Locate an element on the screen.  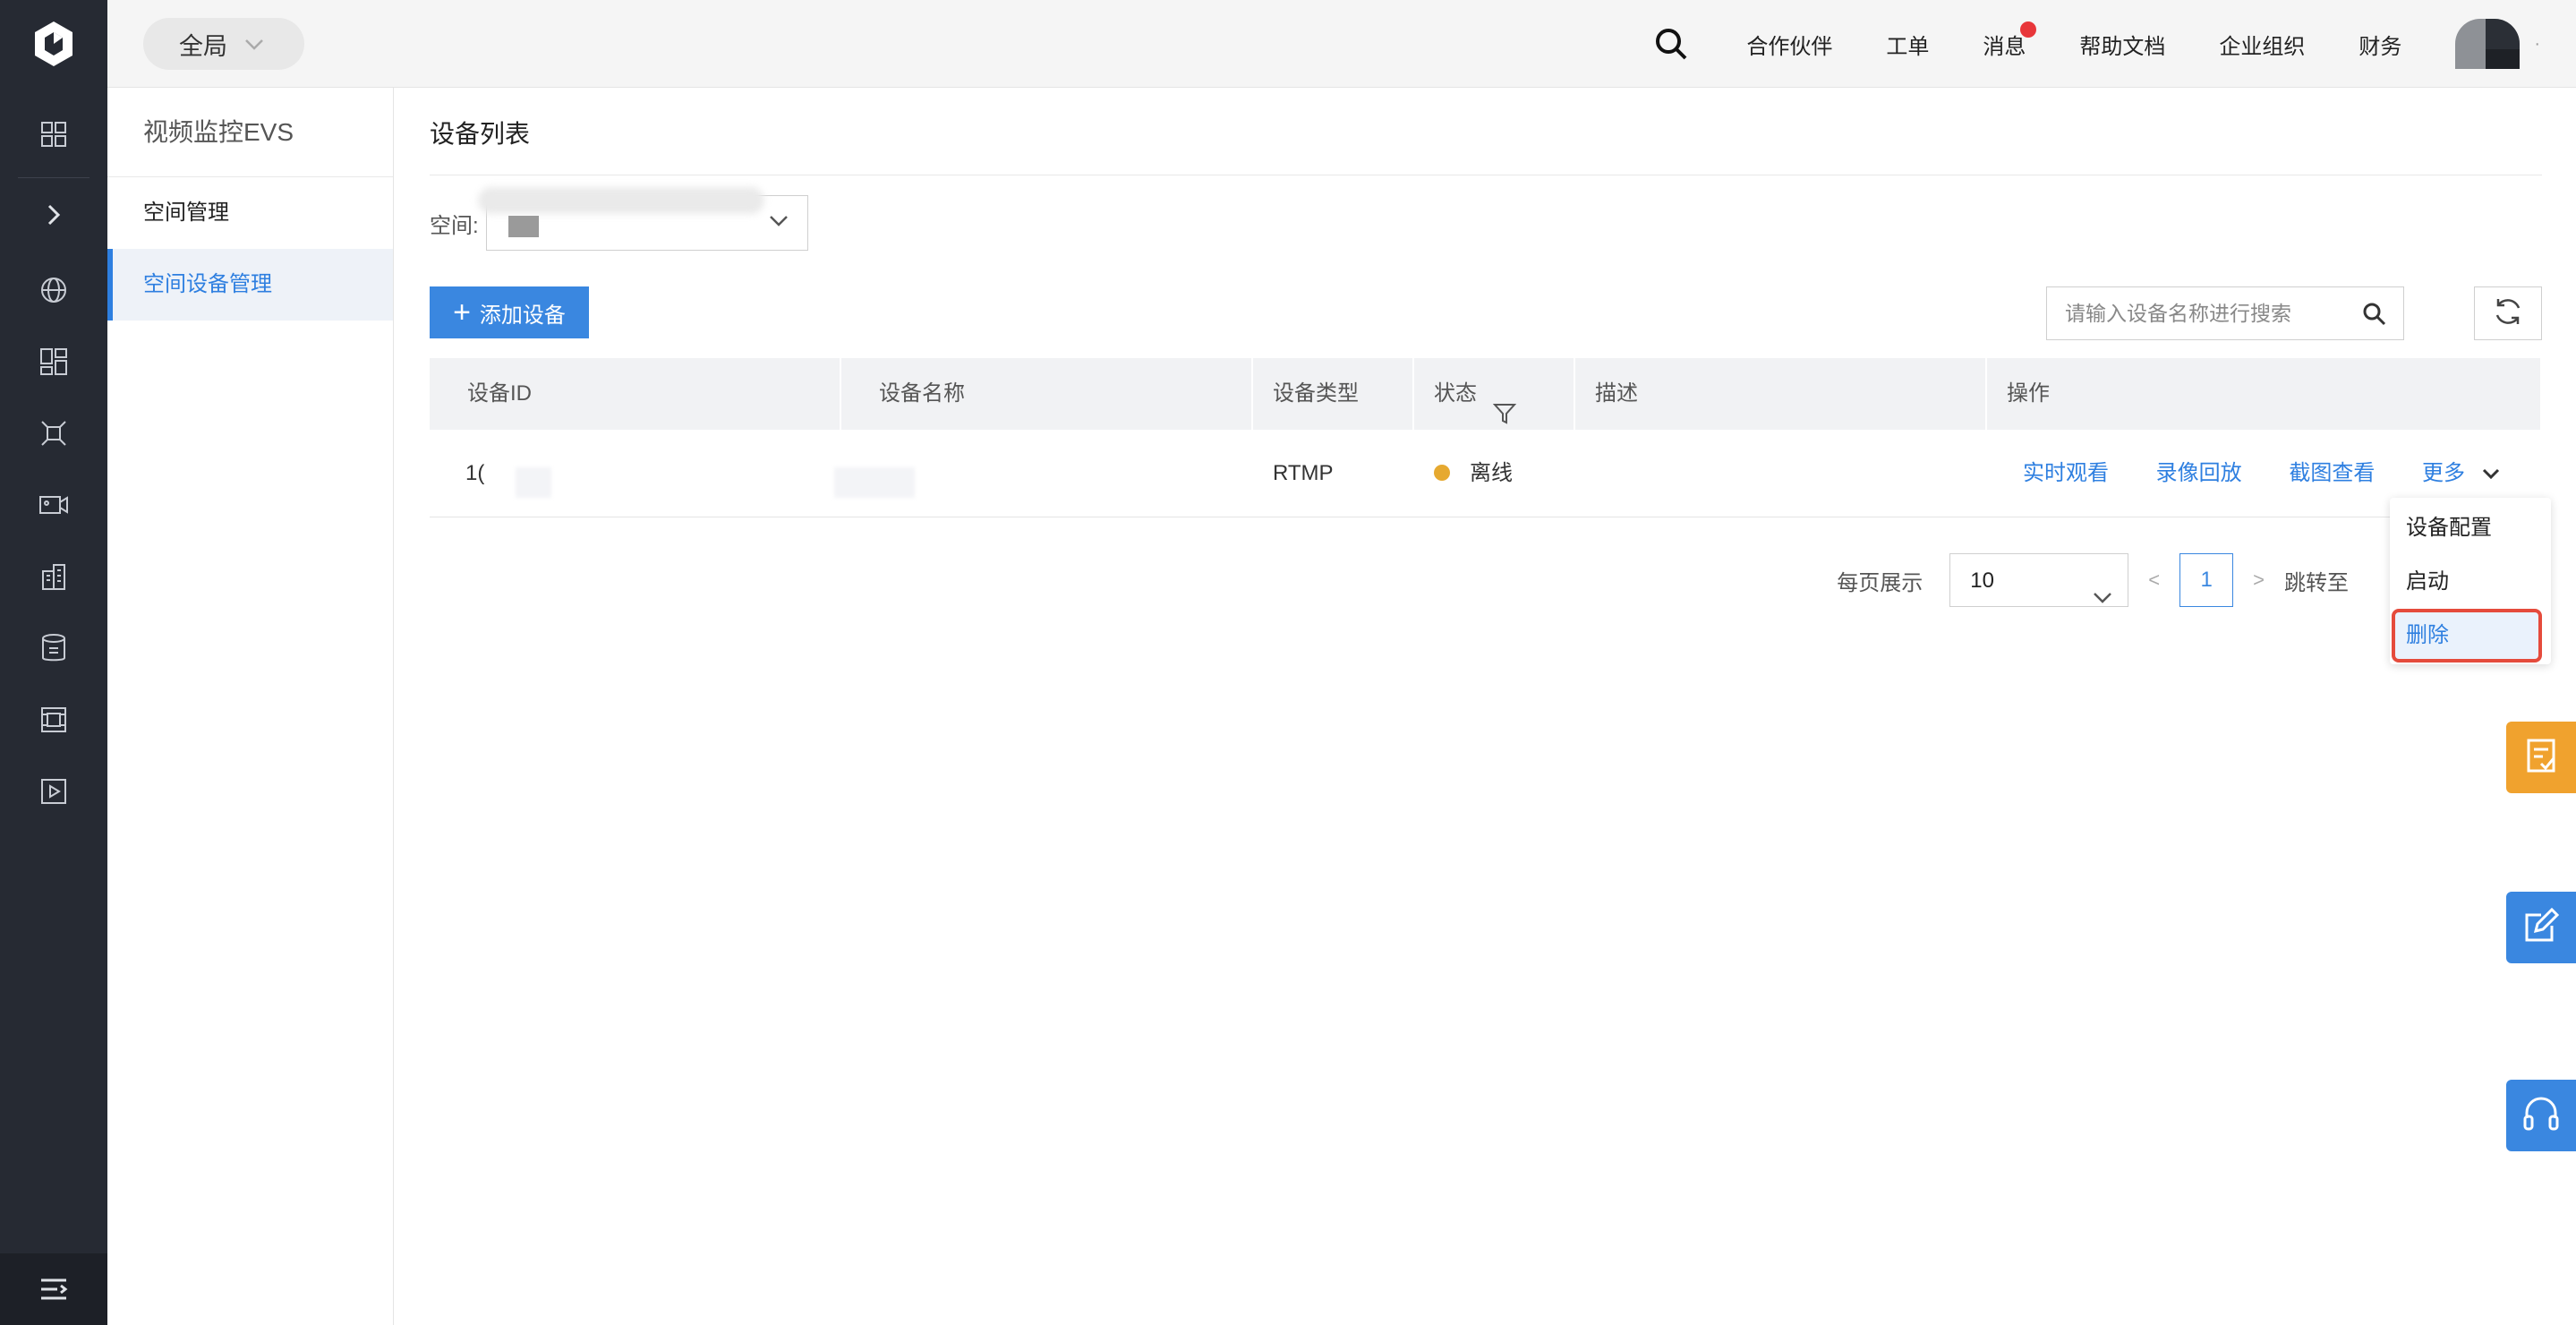
page-size-select: 10 is located at coordinates (2039, 580).